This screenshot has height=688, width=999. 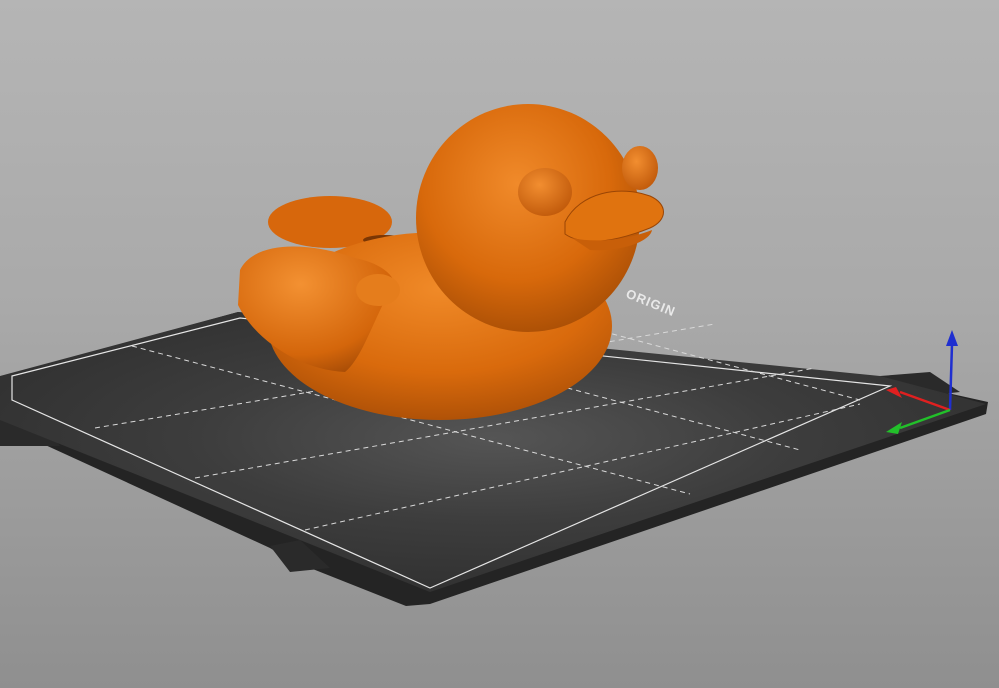 I want to click on z-axis-arrow-icon, so click(x=952, y=338).